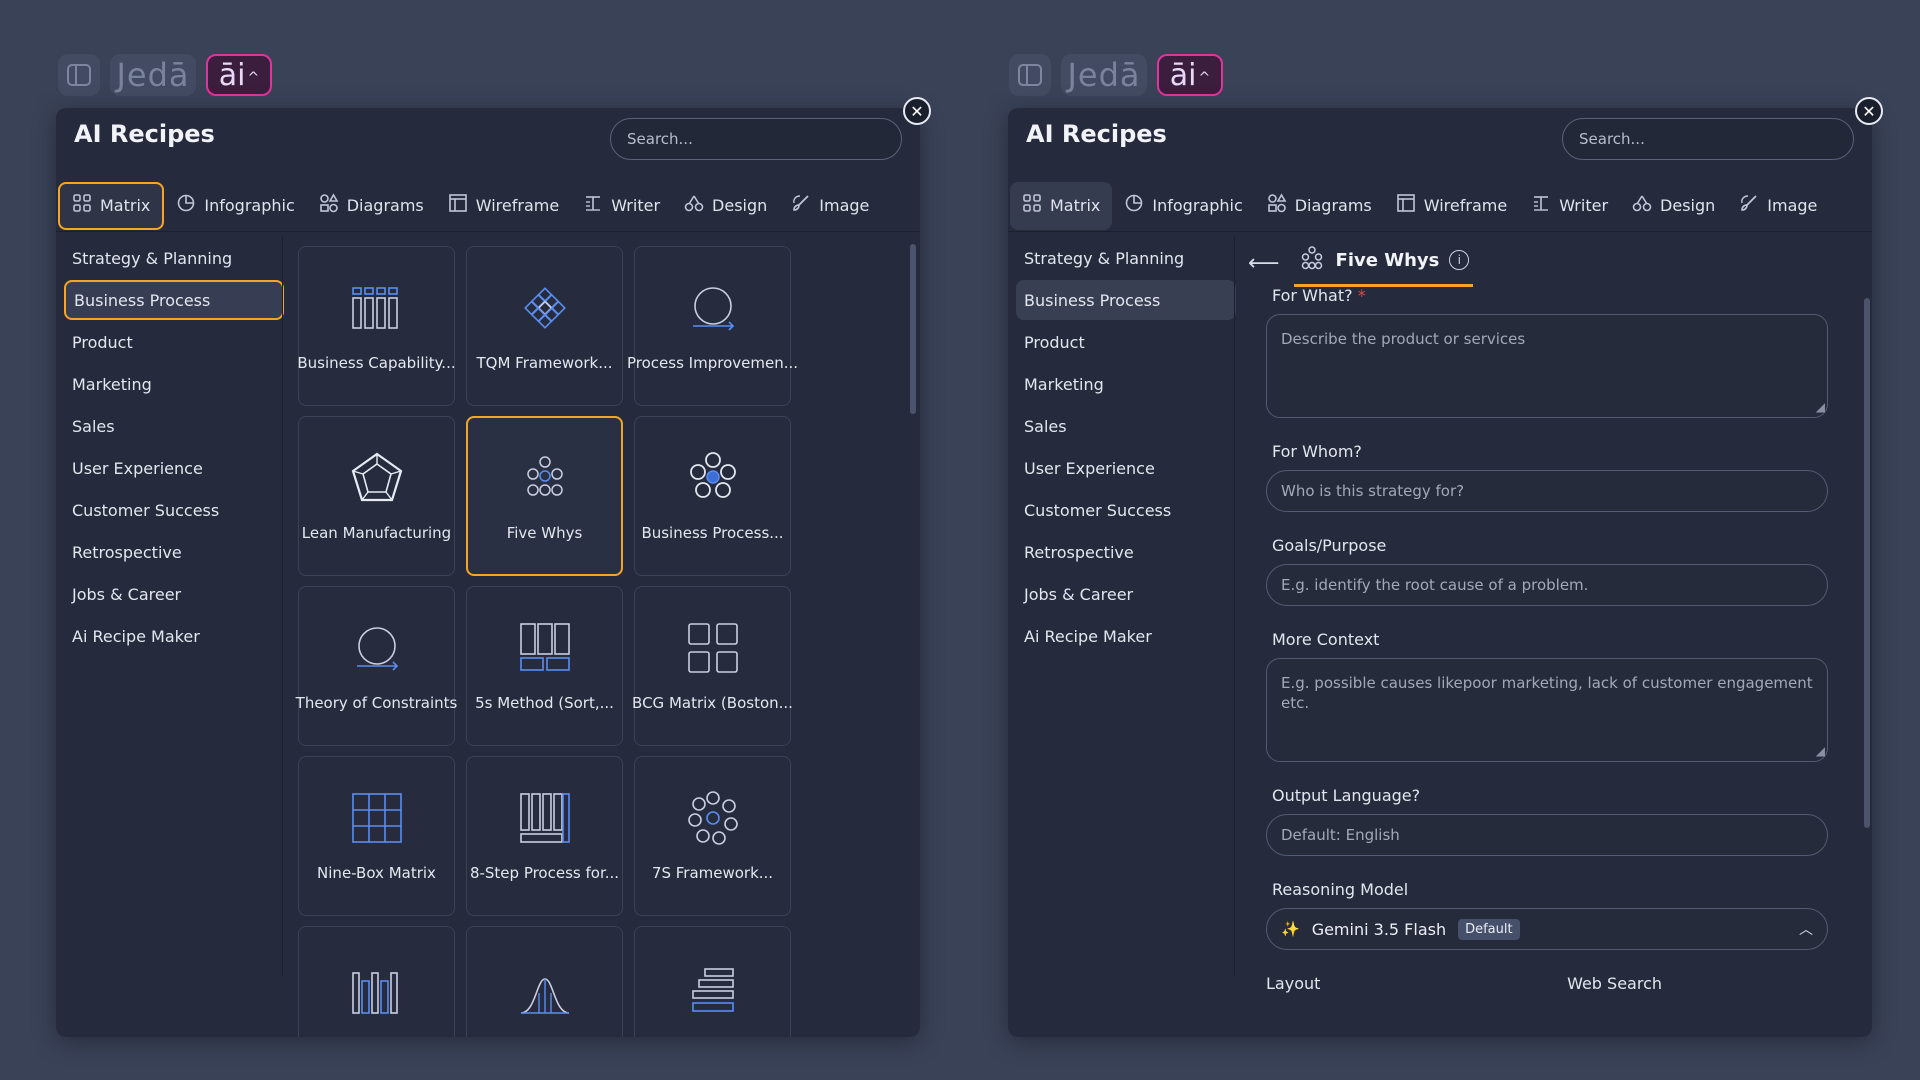 The width and height of the screenshot is (1920, 1080). Describe the element at coordinates (376, 836) in the screenshot. I see `recipe-card: Nine-Box Matrix` at that location.